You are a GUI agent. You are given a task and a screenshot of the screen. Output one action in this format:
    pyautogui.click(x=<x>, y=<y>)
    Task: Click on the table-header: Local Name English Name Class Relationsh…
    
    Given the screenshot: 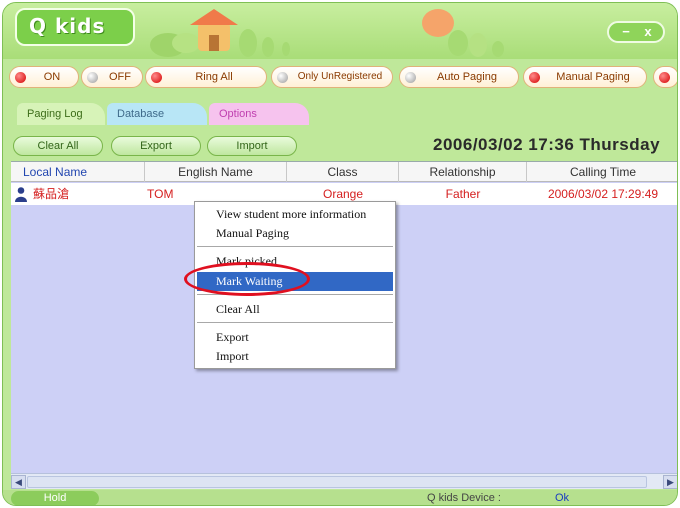 What is the action you would take?
    pyautogui.click(x=344, y=172)
    